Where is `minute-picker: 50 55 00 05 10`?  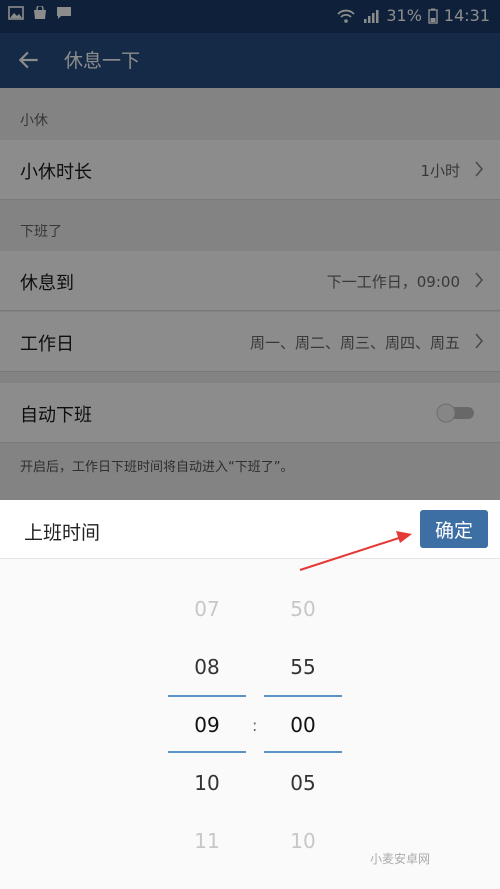 minute-picker: 50 55 00 05 10 is located at coordinates (303, 725).